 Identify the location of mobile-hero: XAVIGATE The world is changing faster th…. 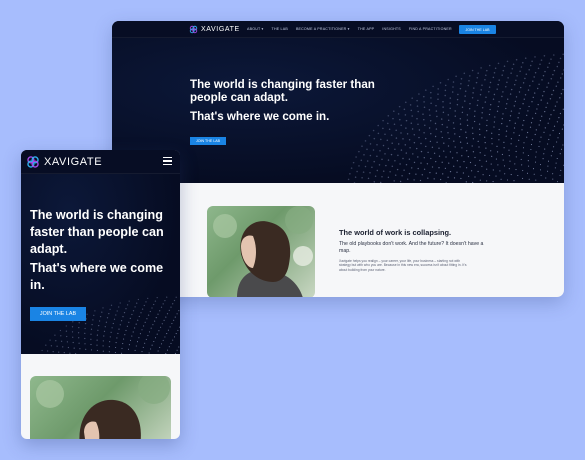
(100, 252).